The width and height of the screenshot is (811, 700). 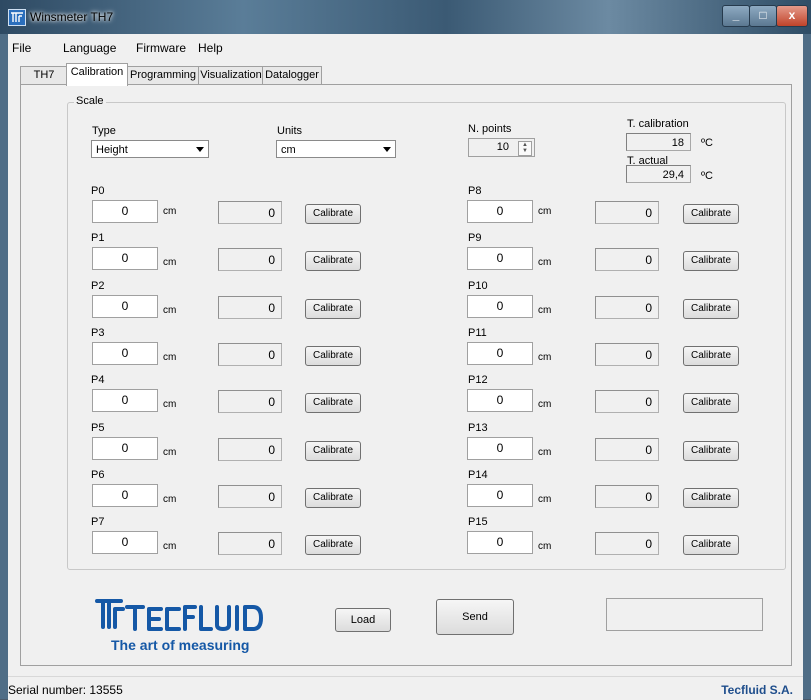 I want to click on point-input-p7: 0, so click(x=125, y=543).